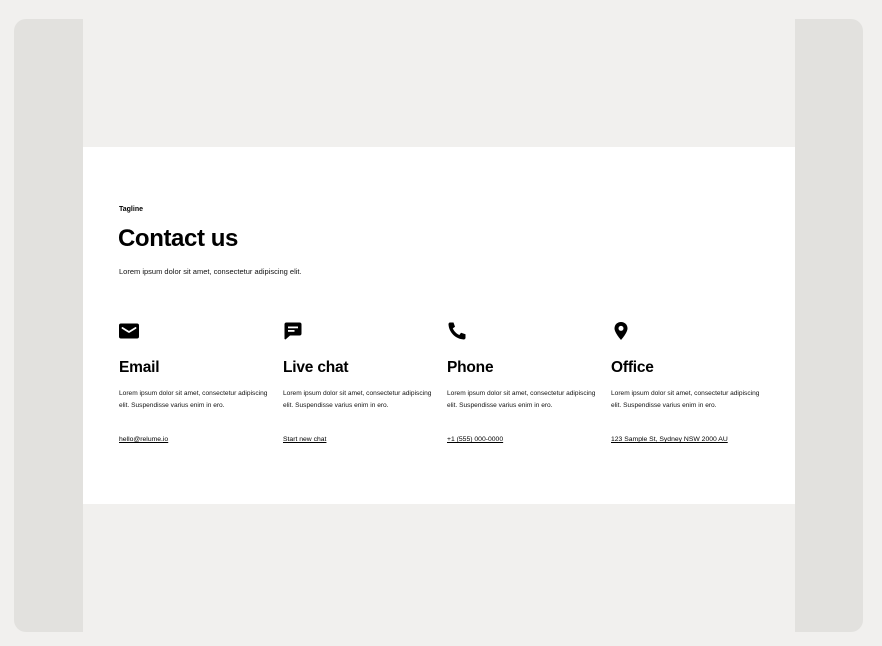 The image size is (882, 646). What do you see at coordinates (475, 439) in the screenshot?
I see `phone-link: +1 (555) 000-0000` at bounding box center [475, 439].